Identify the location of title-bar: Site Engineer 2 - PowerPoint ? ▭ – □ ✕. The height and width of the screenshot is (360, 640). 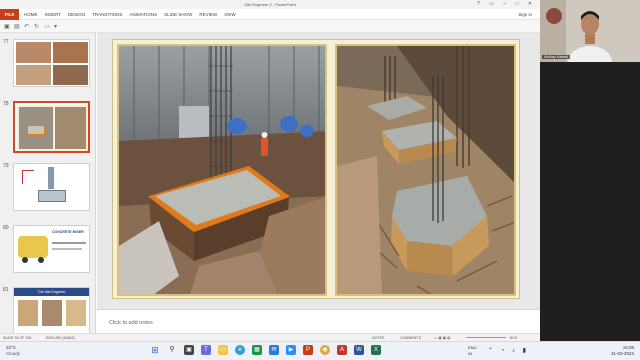
(270, 4).